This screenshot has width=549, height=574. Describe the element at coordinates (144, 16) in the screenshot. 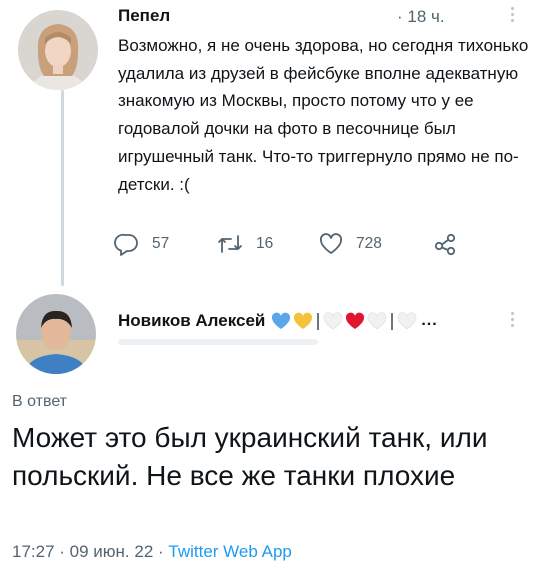

I see `tweet-author-name: Пепел` at that location.